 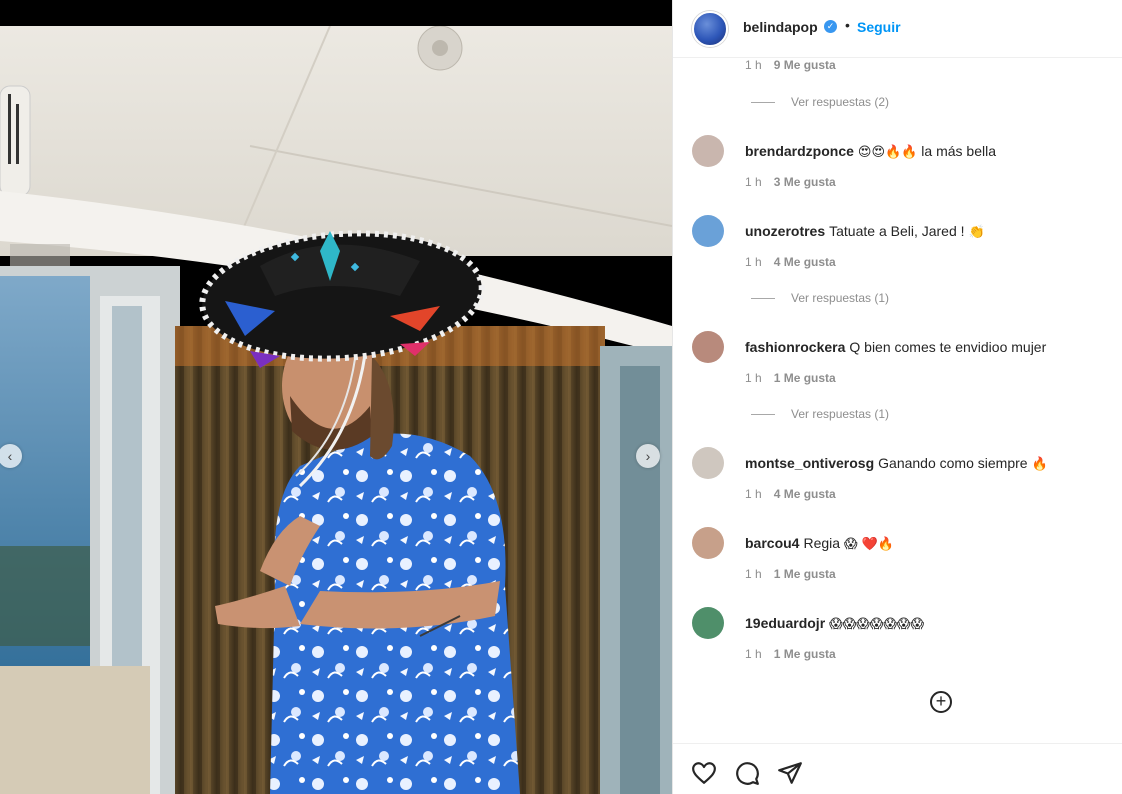 I want to click on view-replies-link: Ver respuestas (2), so click(x=820, y=102).